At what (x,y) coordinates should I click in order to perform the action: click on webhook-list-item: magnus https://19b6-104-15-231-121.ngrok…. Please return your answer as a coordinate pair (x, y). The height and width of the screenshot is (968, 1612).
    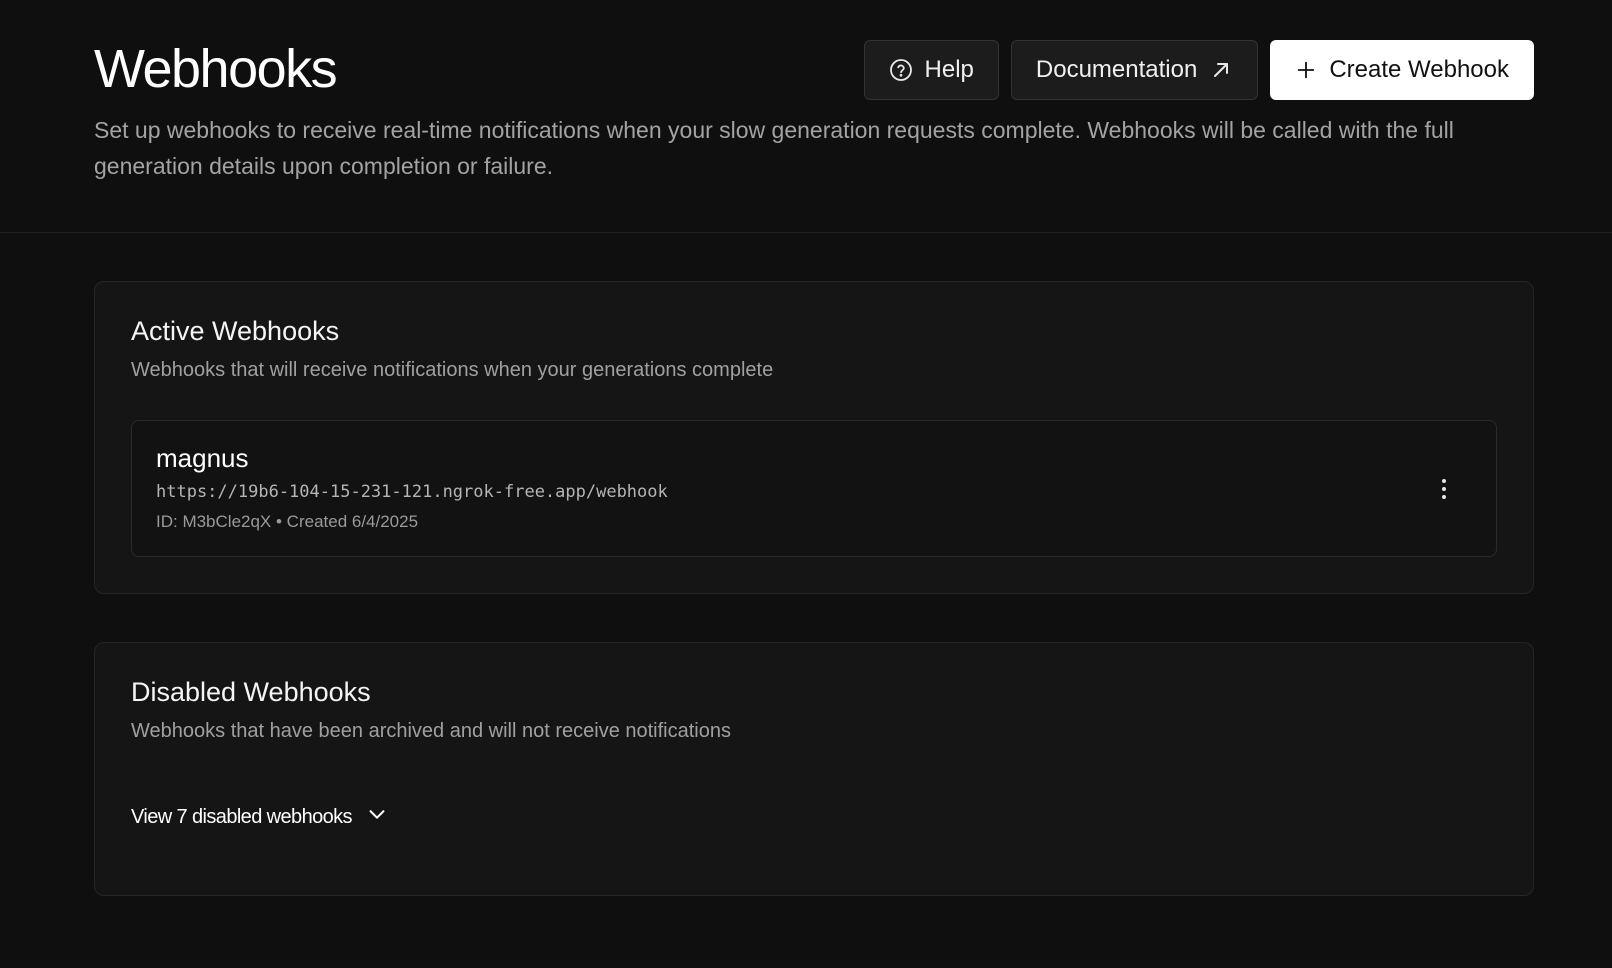
    Looking at the image, I should click on (814, 488).